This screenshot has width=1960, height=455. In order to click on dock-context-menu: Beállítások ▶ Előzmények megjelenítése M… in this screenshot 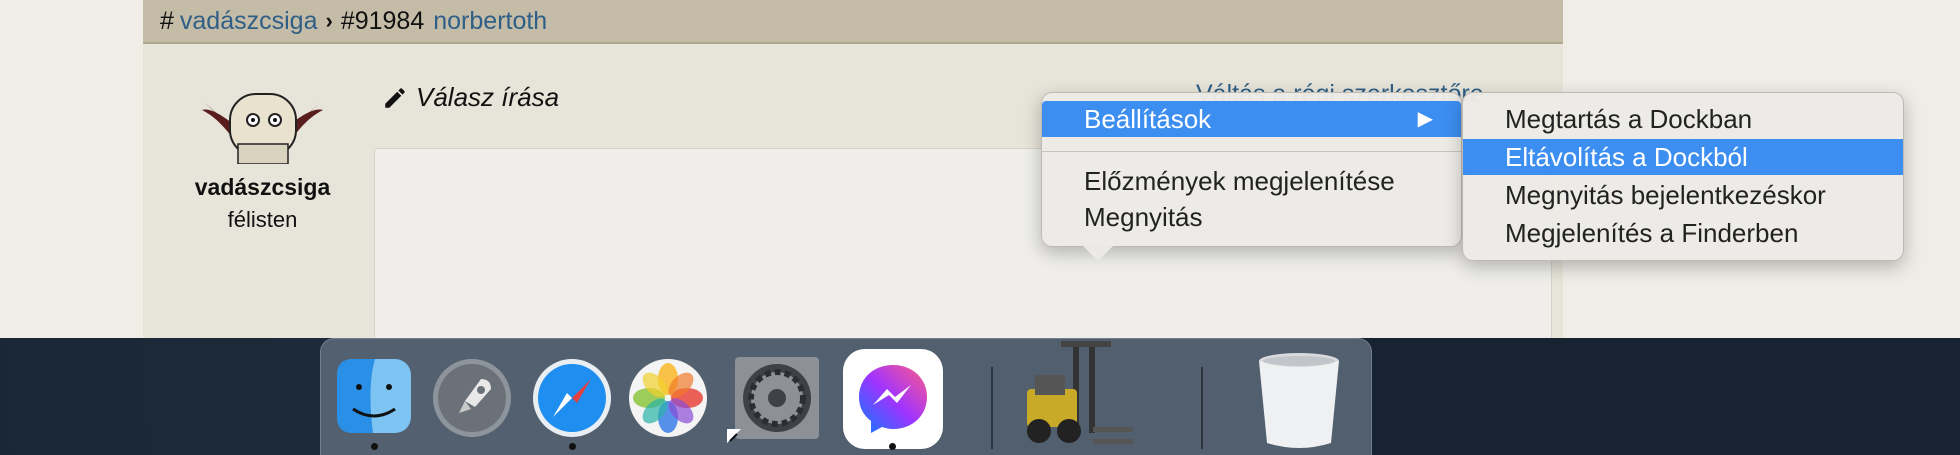, I will do `click(1251, 169)`.